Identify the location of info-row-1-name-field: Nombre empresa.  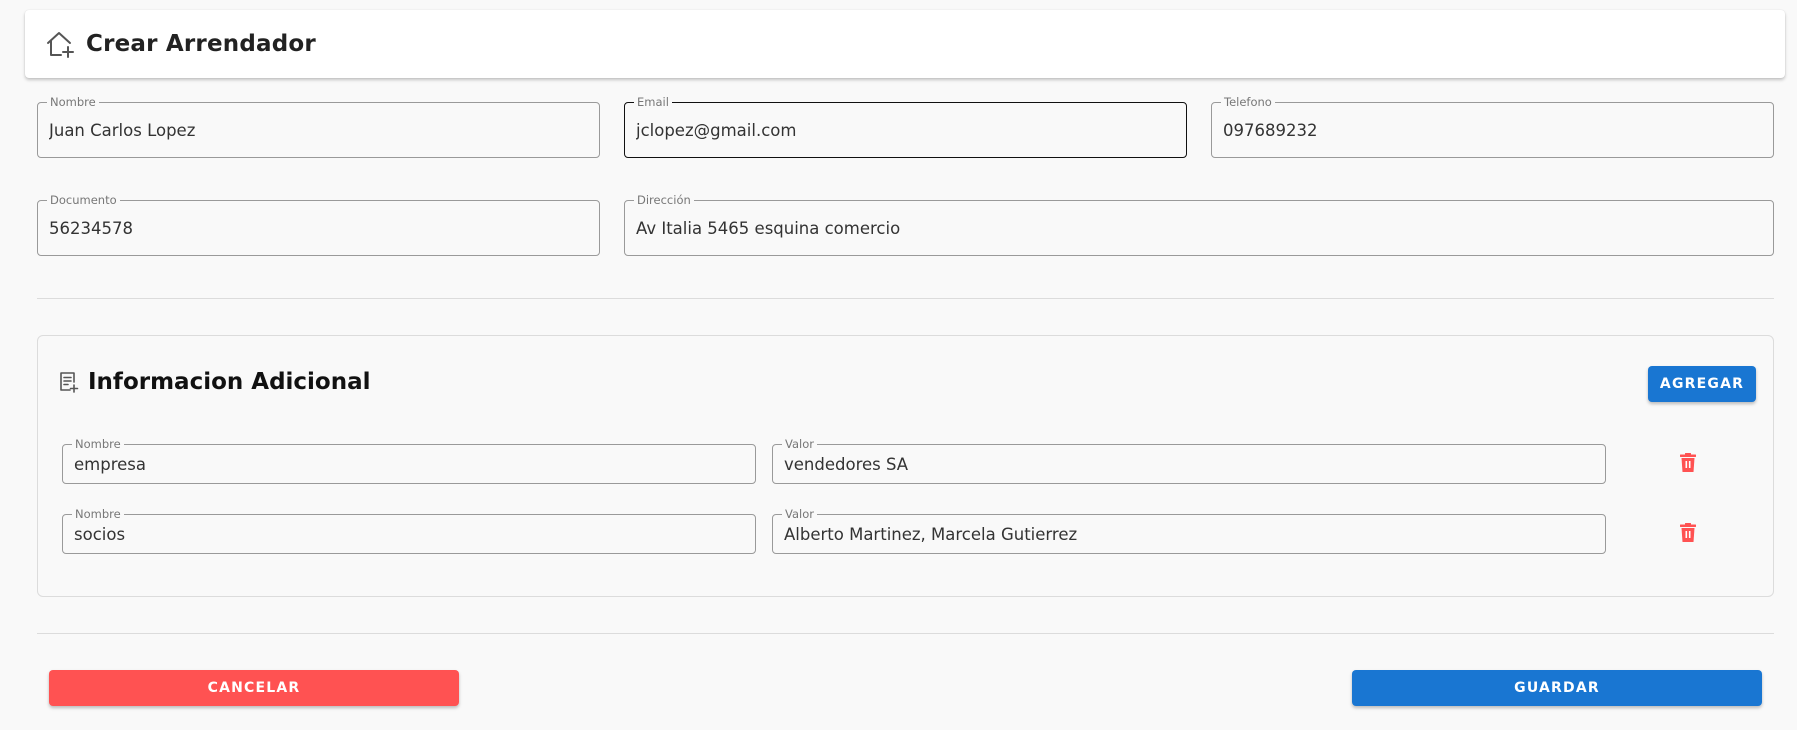
(409, 460).